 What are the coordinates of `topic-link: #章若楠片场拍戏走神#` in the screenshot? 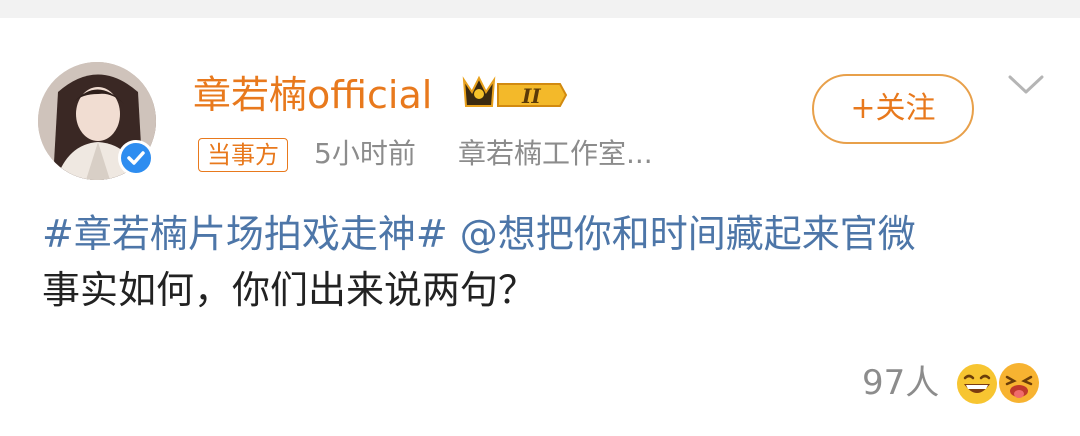 It's located at (245, 234).